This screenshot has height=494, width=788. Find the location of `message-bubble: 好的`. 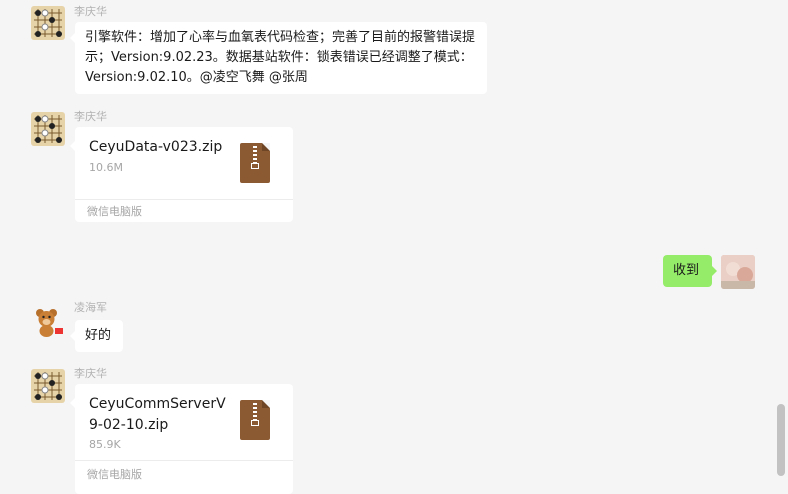

message-bubble: 好的 is located at coordinates (96, 336).